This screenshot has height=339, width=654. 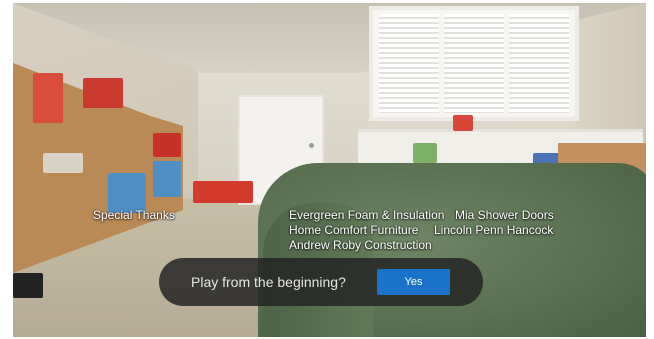 What do you see at coordinates (360, 245) in the screenshot?
I see `credit-sponsor: Andrew Roby Construction` at bounding box center [360, 245].